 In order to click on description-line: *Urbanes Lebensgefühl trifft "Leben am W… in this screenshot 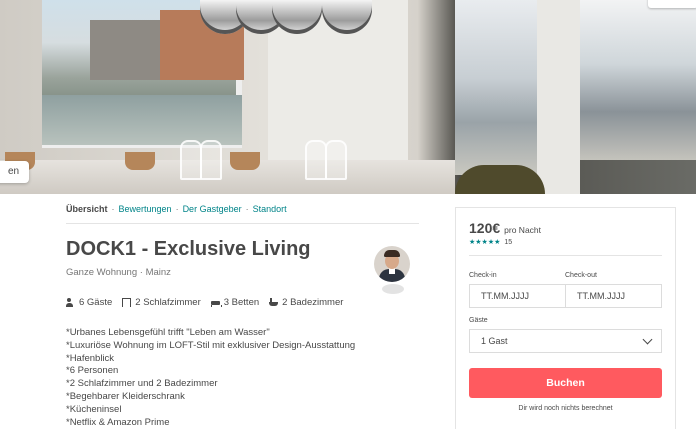, I will do `click(168, 332)`.